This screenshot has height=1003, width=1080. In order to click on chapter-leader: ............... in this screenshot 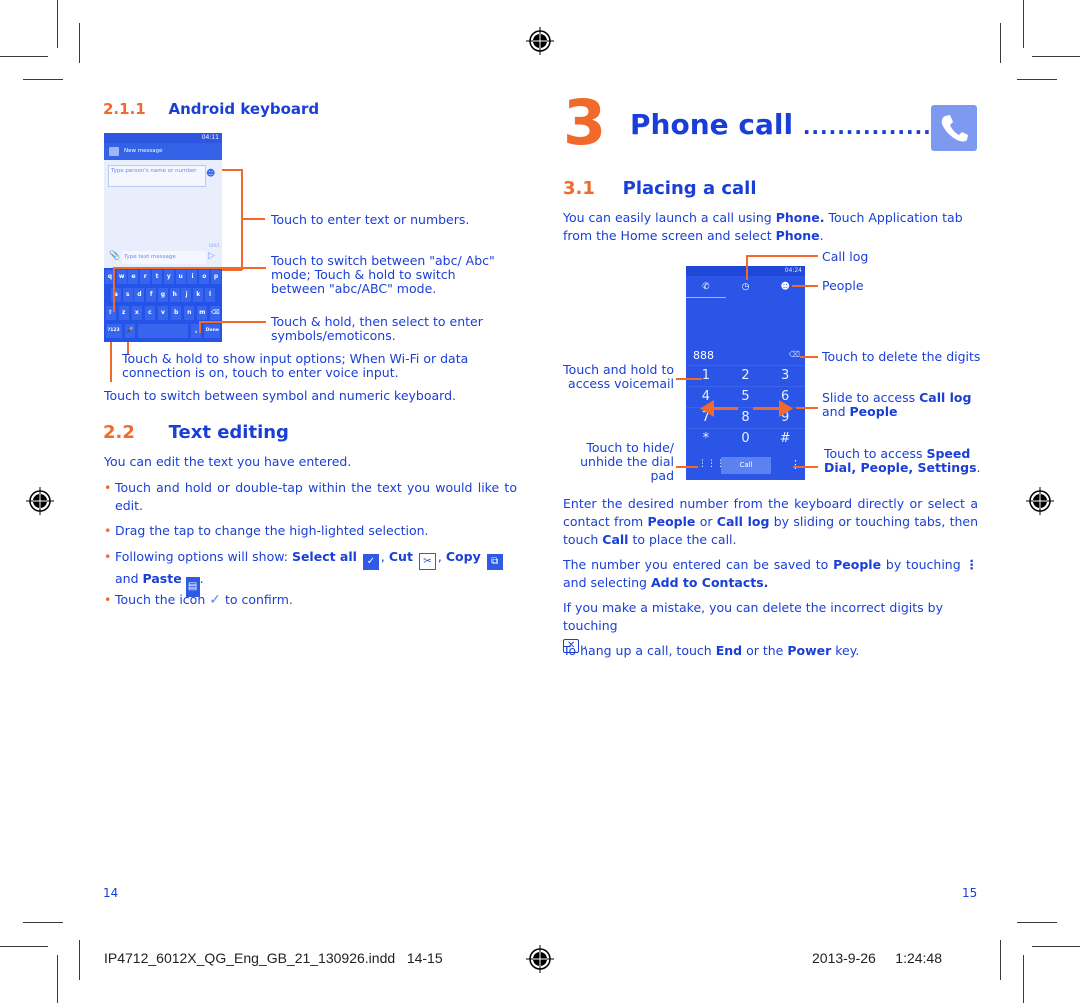, I will do `click(867, 127)`.